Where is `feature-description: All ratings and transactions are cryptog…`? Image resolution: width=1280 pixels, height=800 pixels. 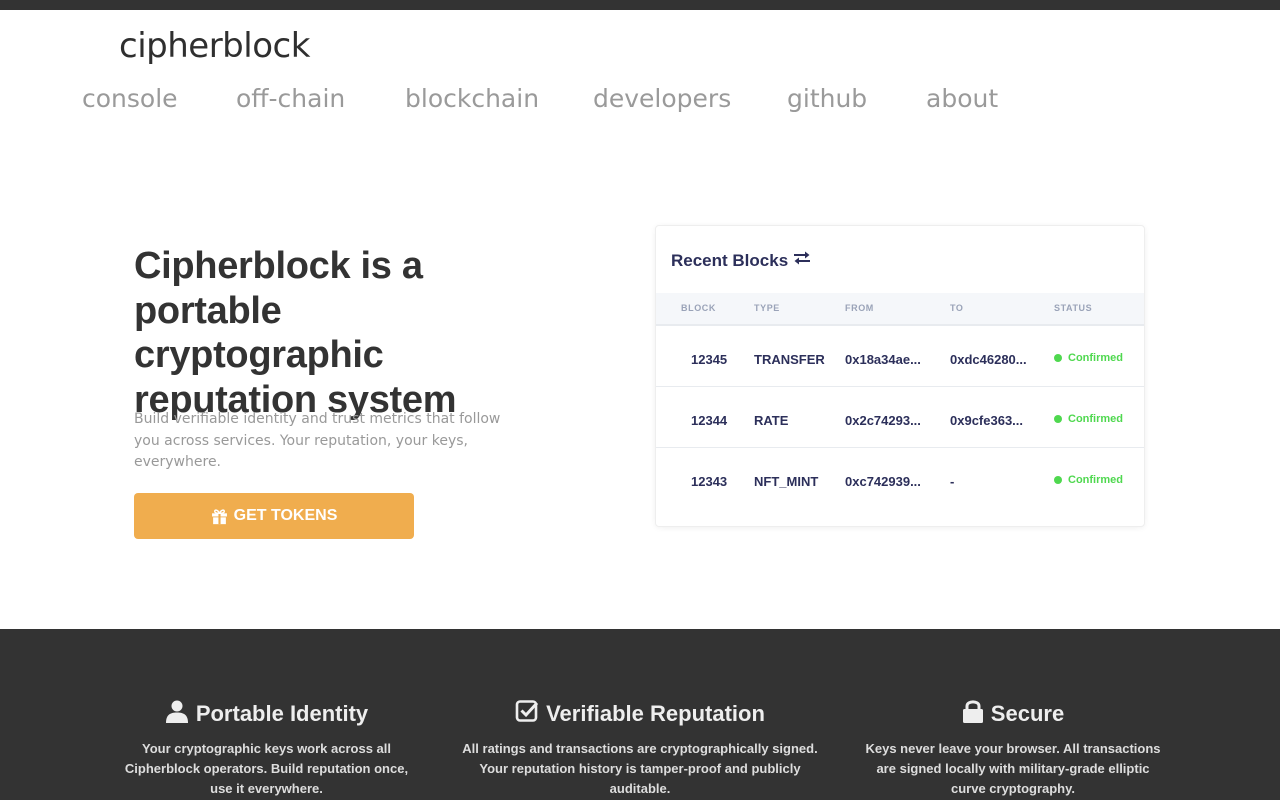 feature-description: All ratings and transactions are cryptog… is located at coordinates (640, 768).